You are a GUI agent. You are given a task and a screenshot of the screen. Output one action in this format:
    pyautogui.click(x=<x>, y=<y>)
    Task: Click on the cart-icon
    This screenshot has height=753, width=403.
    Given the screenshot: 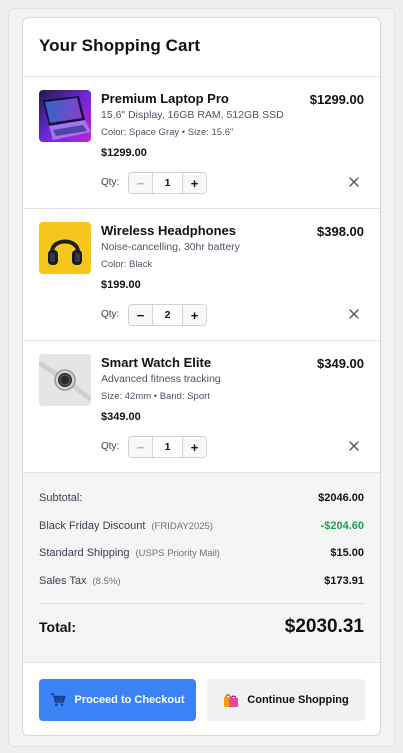 What is the action you would take?
    pyautogui.click(x=58, y=700)
    